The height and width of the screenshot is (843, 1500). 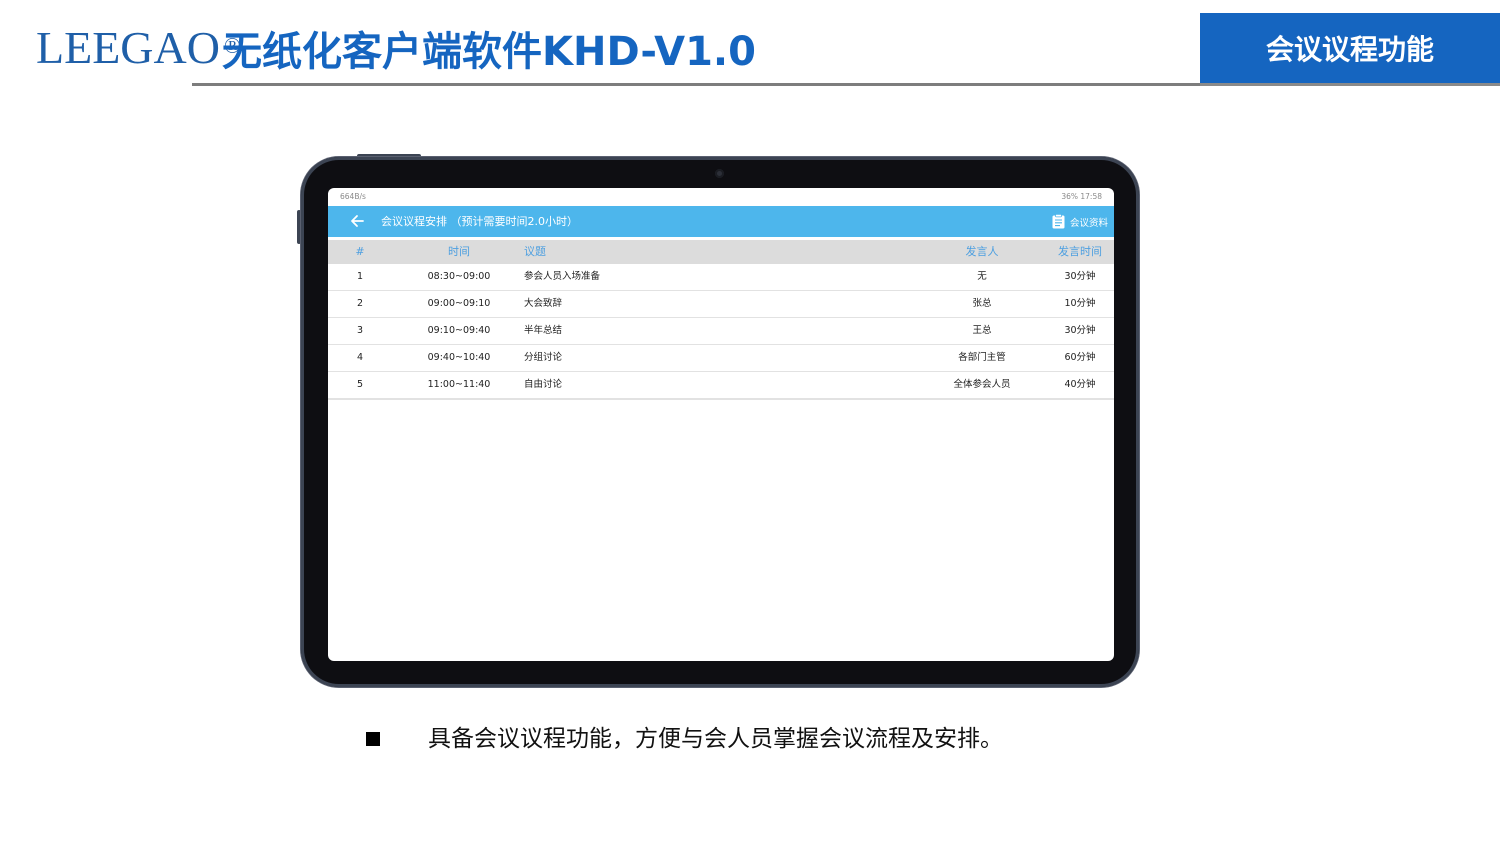 What do you see at coordinates (719, 173) in the screenshot?
I see `tablet-camera` at bounding box center [719, 173].